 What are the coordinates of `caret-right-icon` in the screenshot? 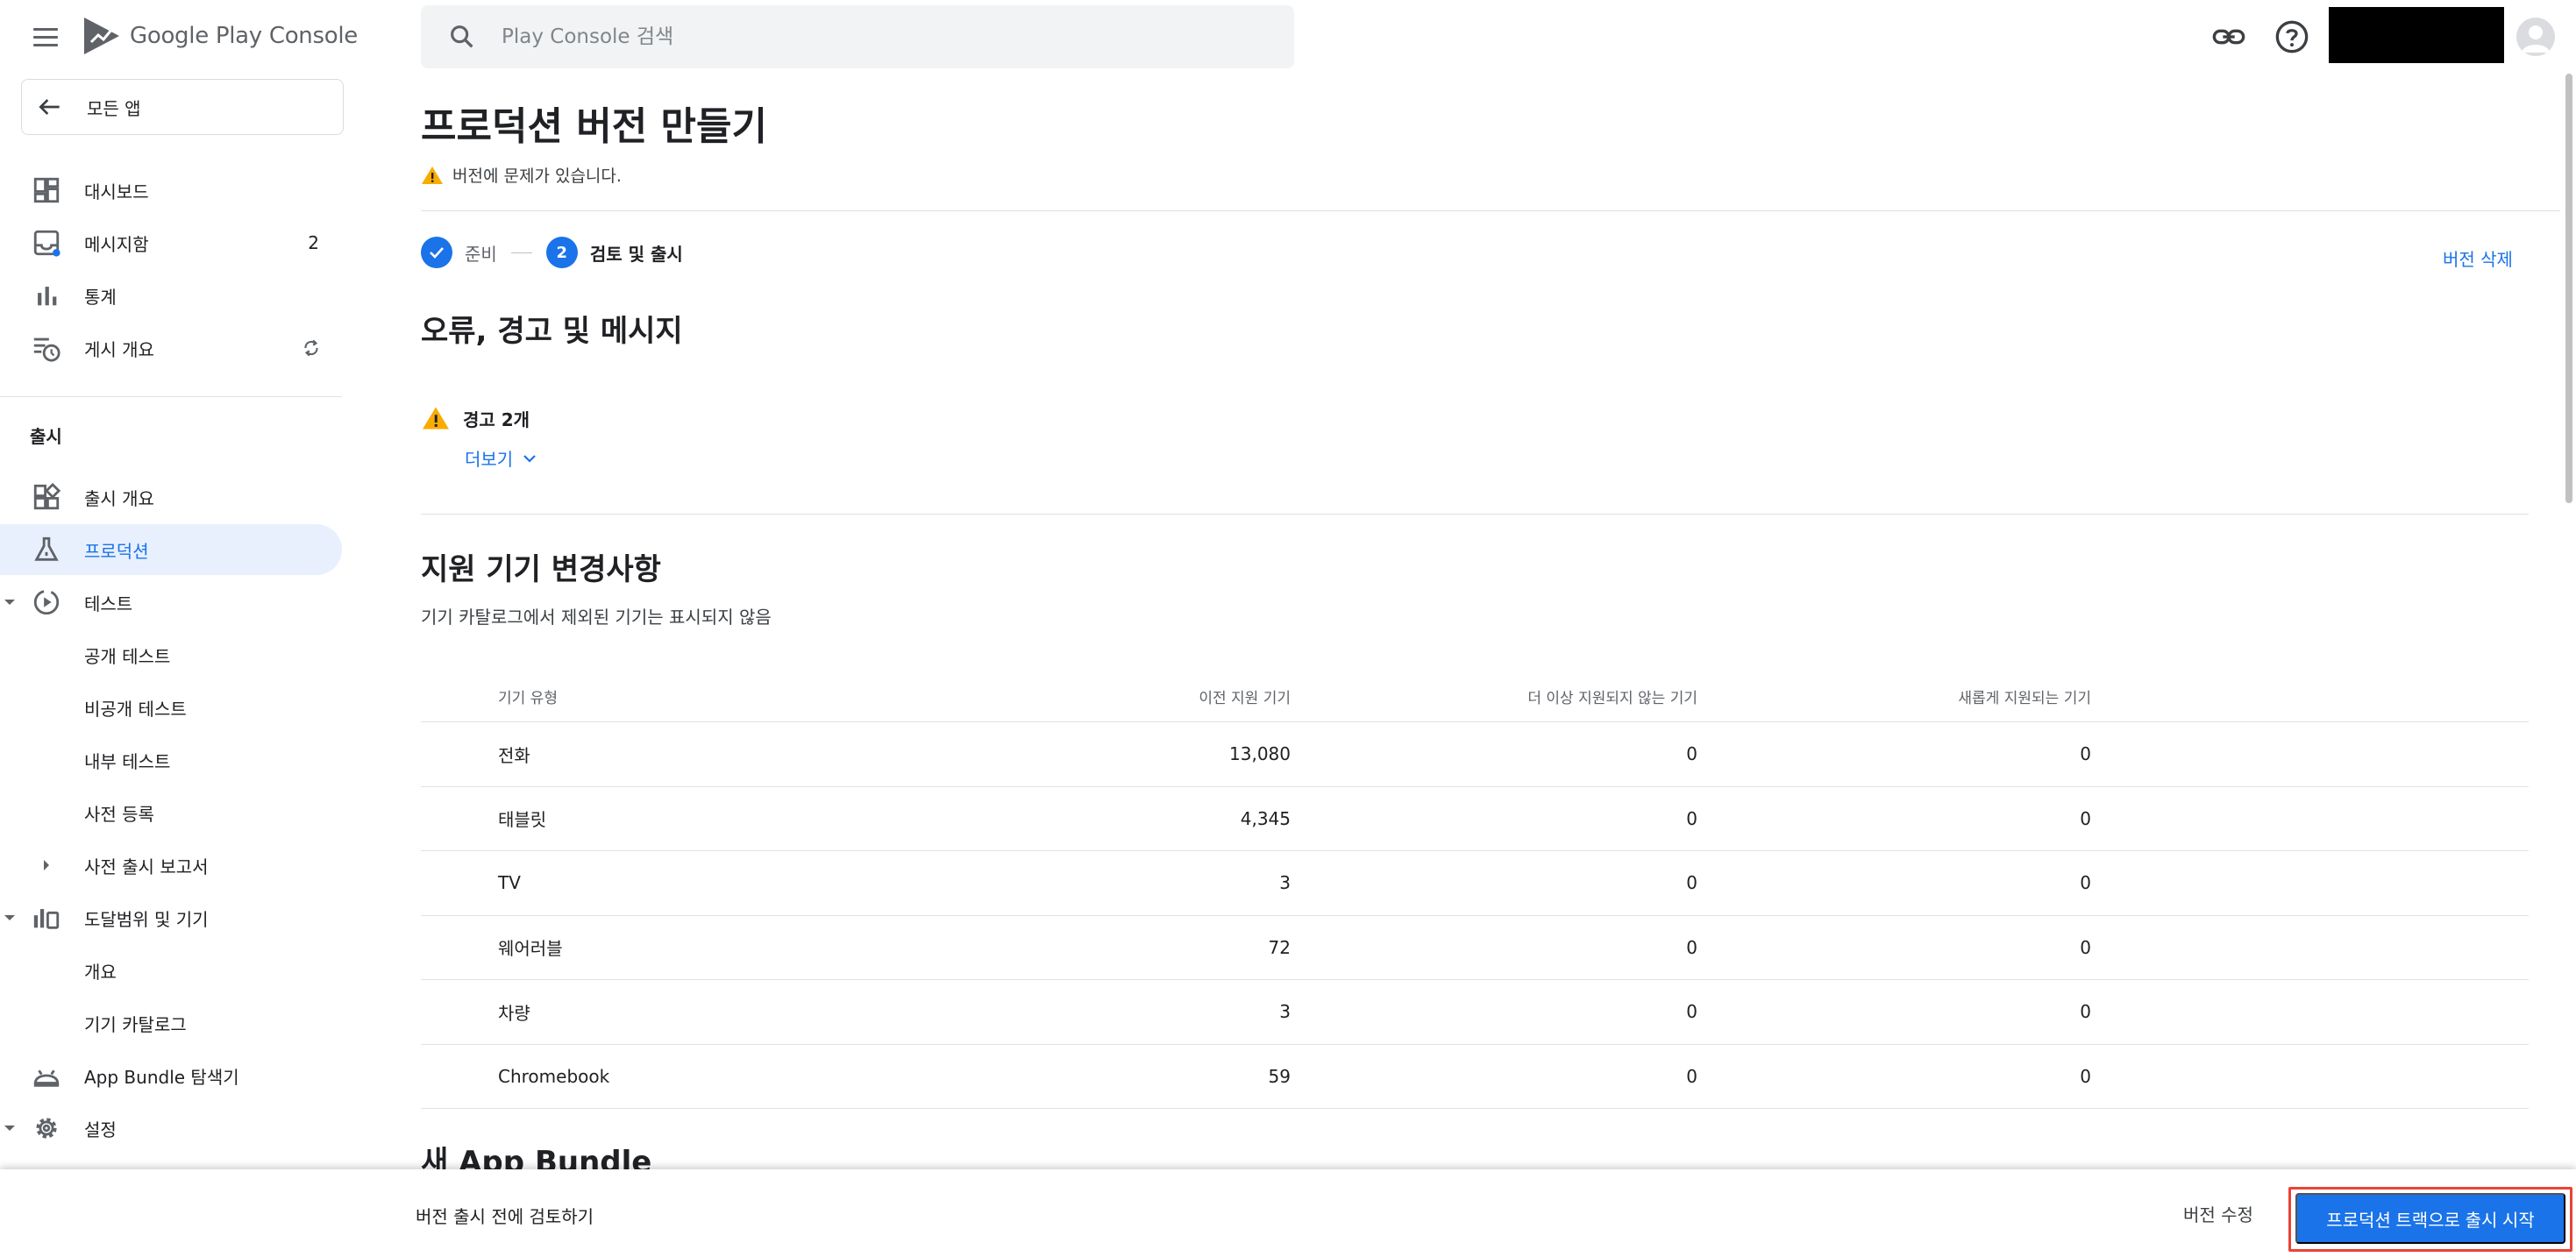 It's located at (46, 865).